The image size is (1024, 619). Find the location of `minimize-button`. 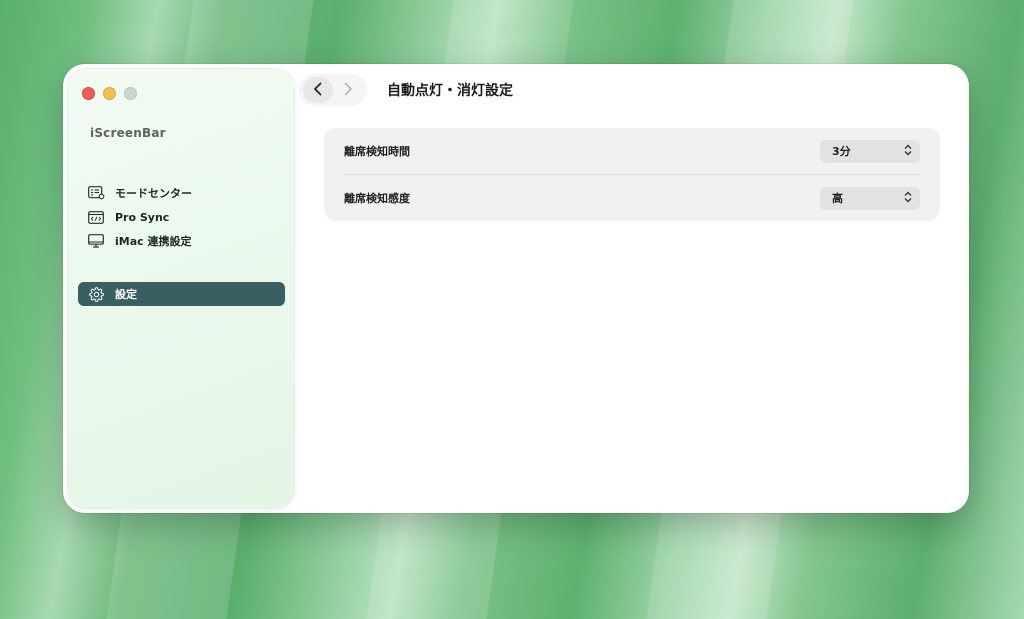

minimize-button is located at coordinates (109, 93).